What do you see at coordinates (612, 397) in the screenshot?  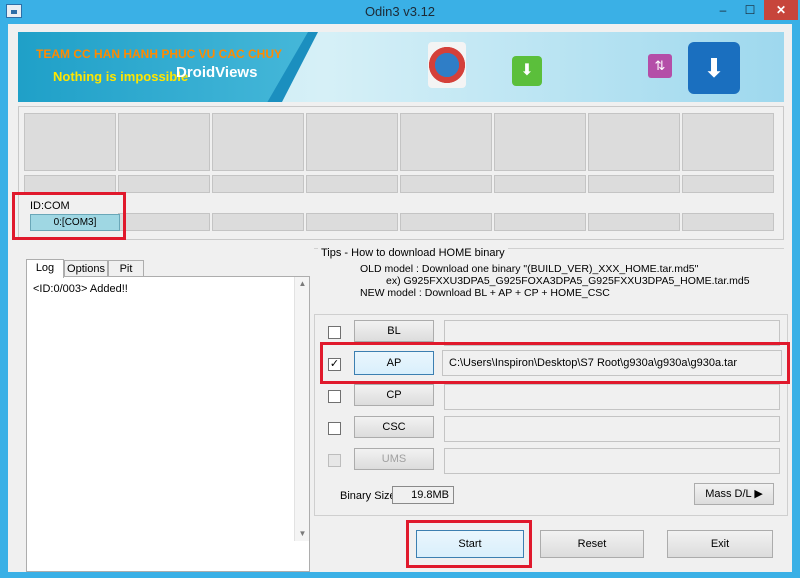 I see `cp-path` at bounding box center [612, 397].